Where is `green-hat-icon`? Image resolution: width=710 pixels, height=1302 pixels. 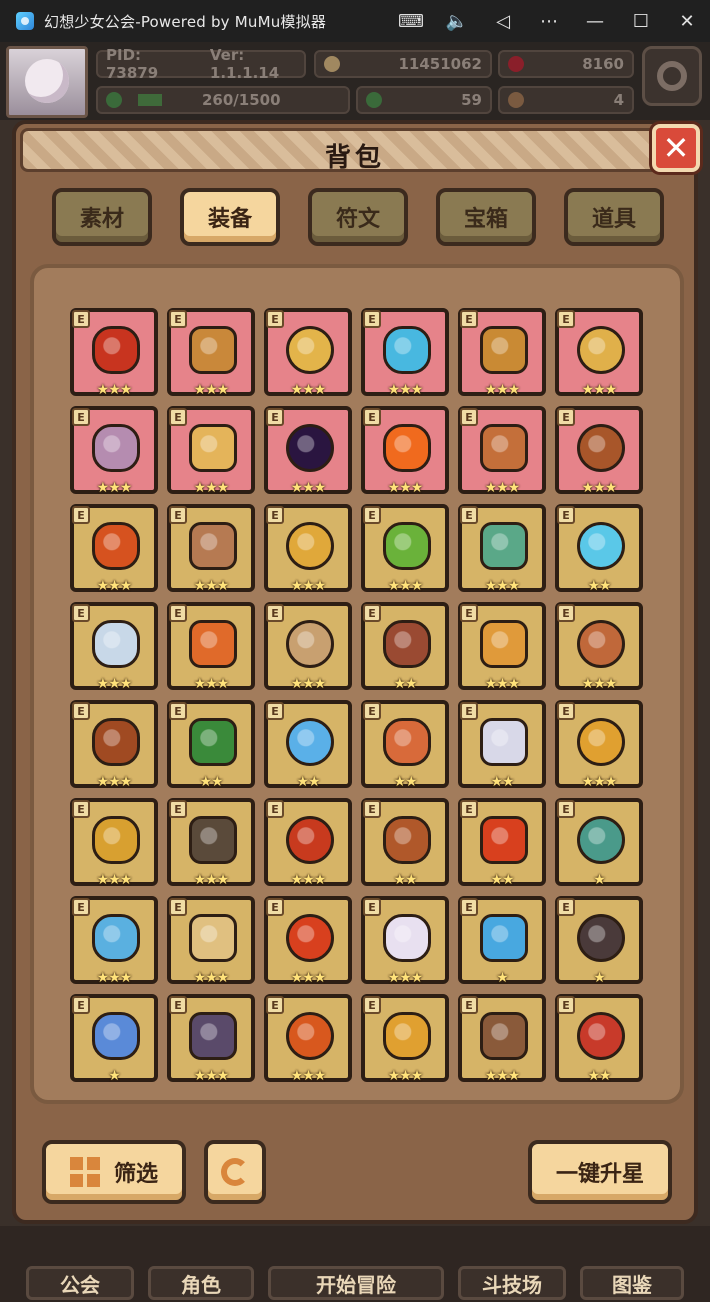
green-hat-icon is located at coordinates (213, 742).